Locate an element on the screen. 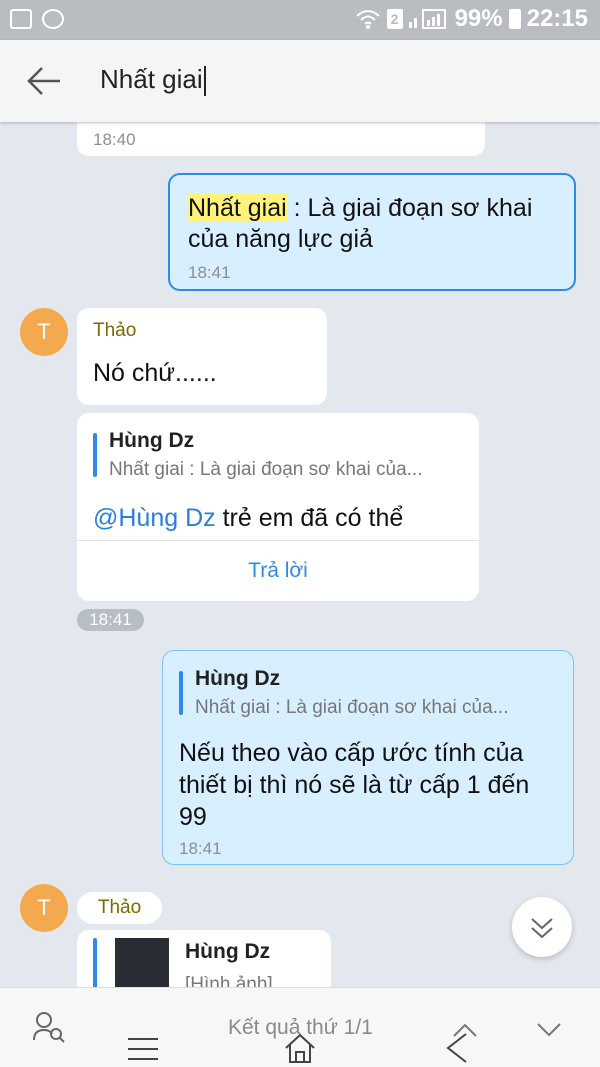  message-text: @Hùng Dz trẻ em đã có thể is located at coordinates (248, 518).